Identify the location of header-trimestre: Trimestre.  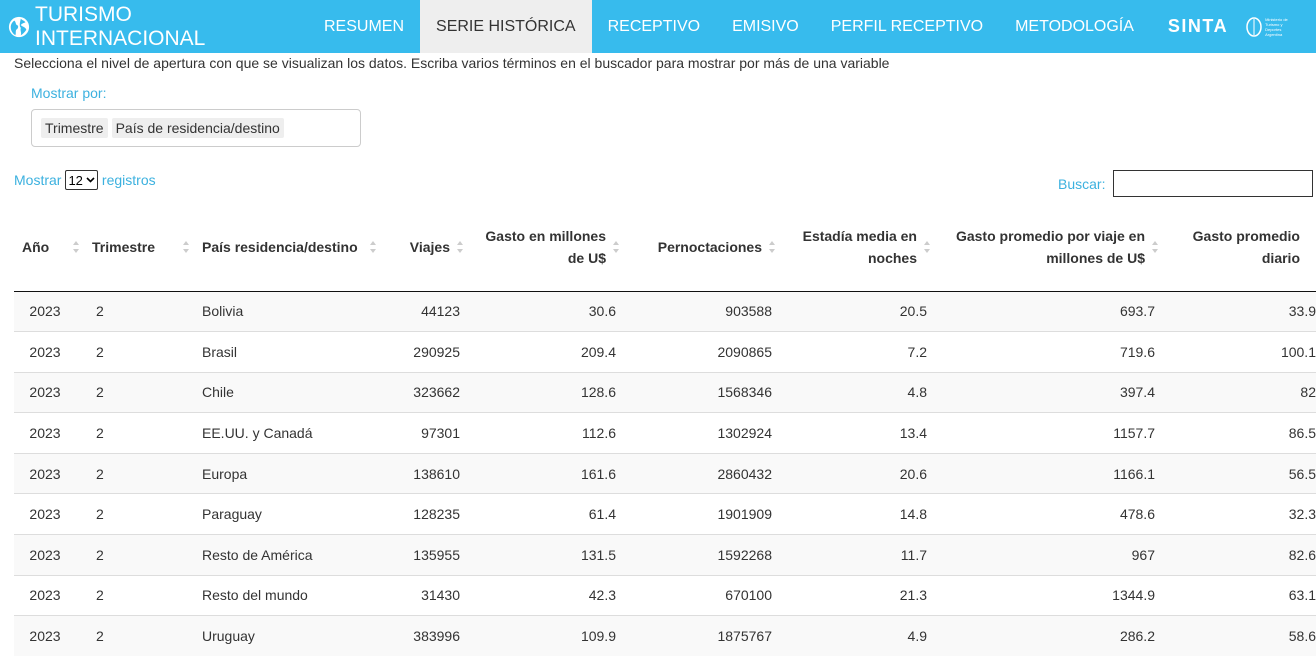
(139, 247).